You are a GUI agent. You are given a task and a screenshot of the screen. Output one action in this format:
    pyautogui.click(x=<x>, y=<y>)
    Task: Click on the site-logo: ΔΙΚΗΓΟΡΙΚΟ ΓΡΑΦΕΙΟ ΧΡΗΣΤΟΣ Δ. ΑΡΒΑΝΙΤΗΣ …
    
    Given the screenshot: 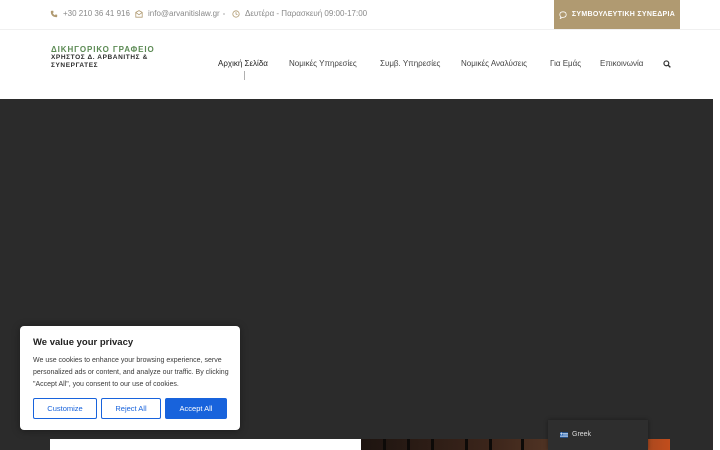 What is the action you would take?
    pyautogui.click(x=106, y=57)
    